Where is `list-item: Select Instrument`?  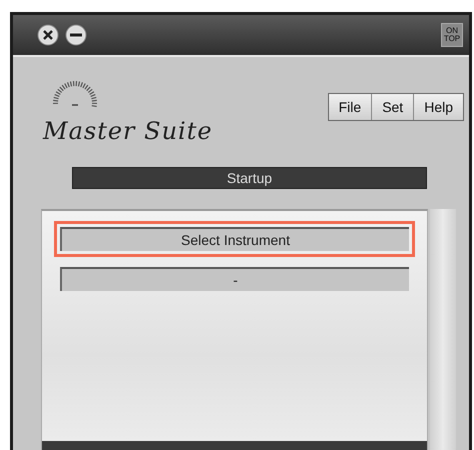
list-item: Select Instrument is located at coordinates (234, 239).